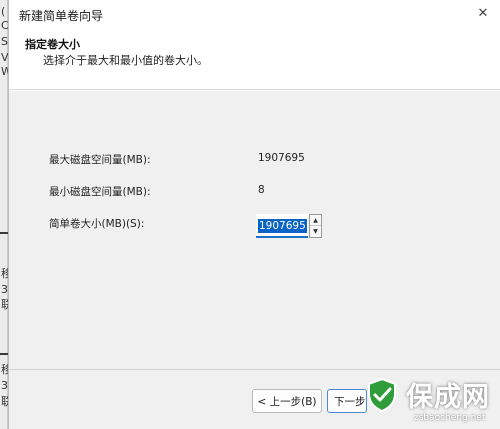 The image size is (500, 429). I want to click on watermark-url: zsbaocheng.net, so click(450, 418).